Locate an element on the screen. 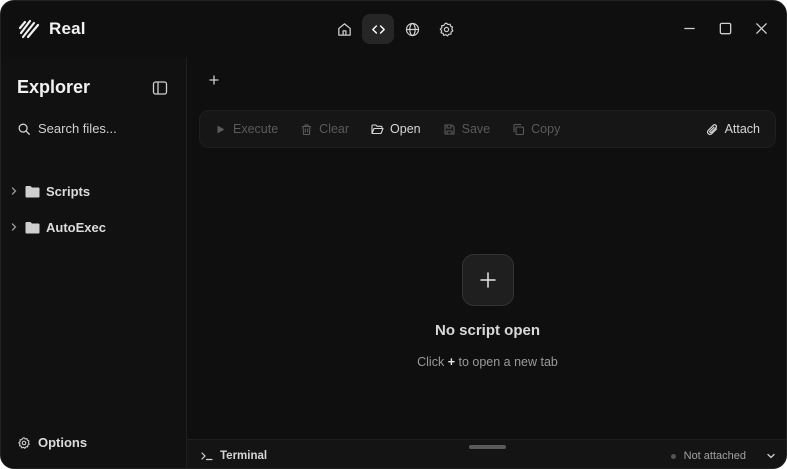 The width and height of the screenshot is (787, 469). window-controls is located at coordinates (725, 28).